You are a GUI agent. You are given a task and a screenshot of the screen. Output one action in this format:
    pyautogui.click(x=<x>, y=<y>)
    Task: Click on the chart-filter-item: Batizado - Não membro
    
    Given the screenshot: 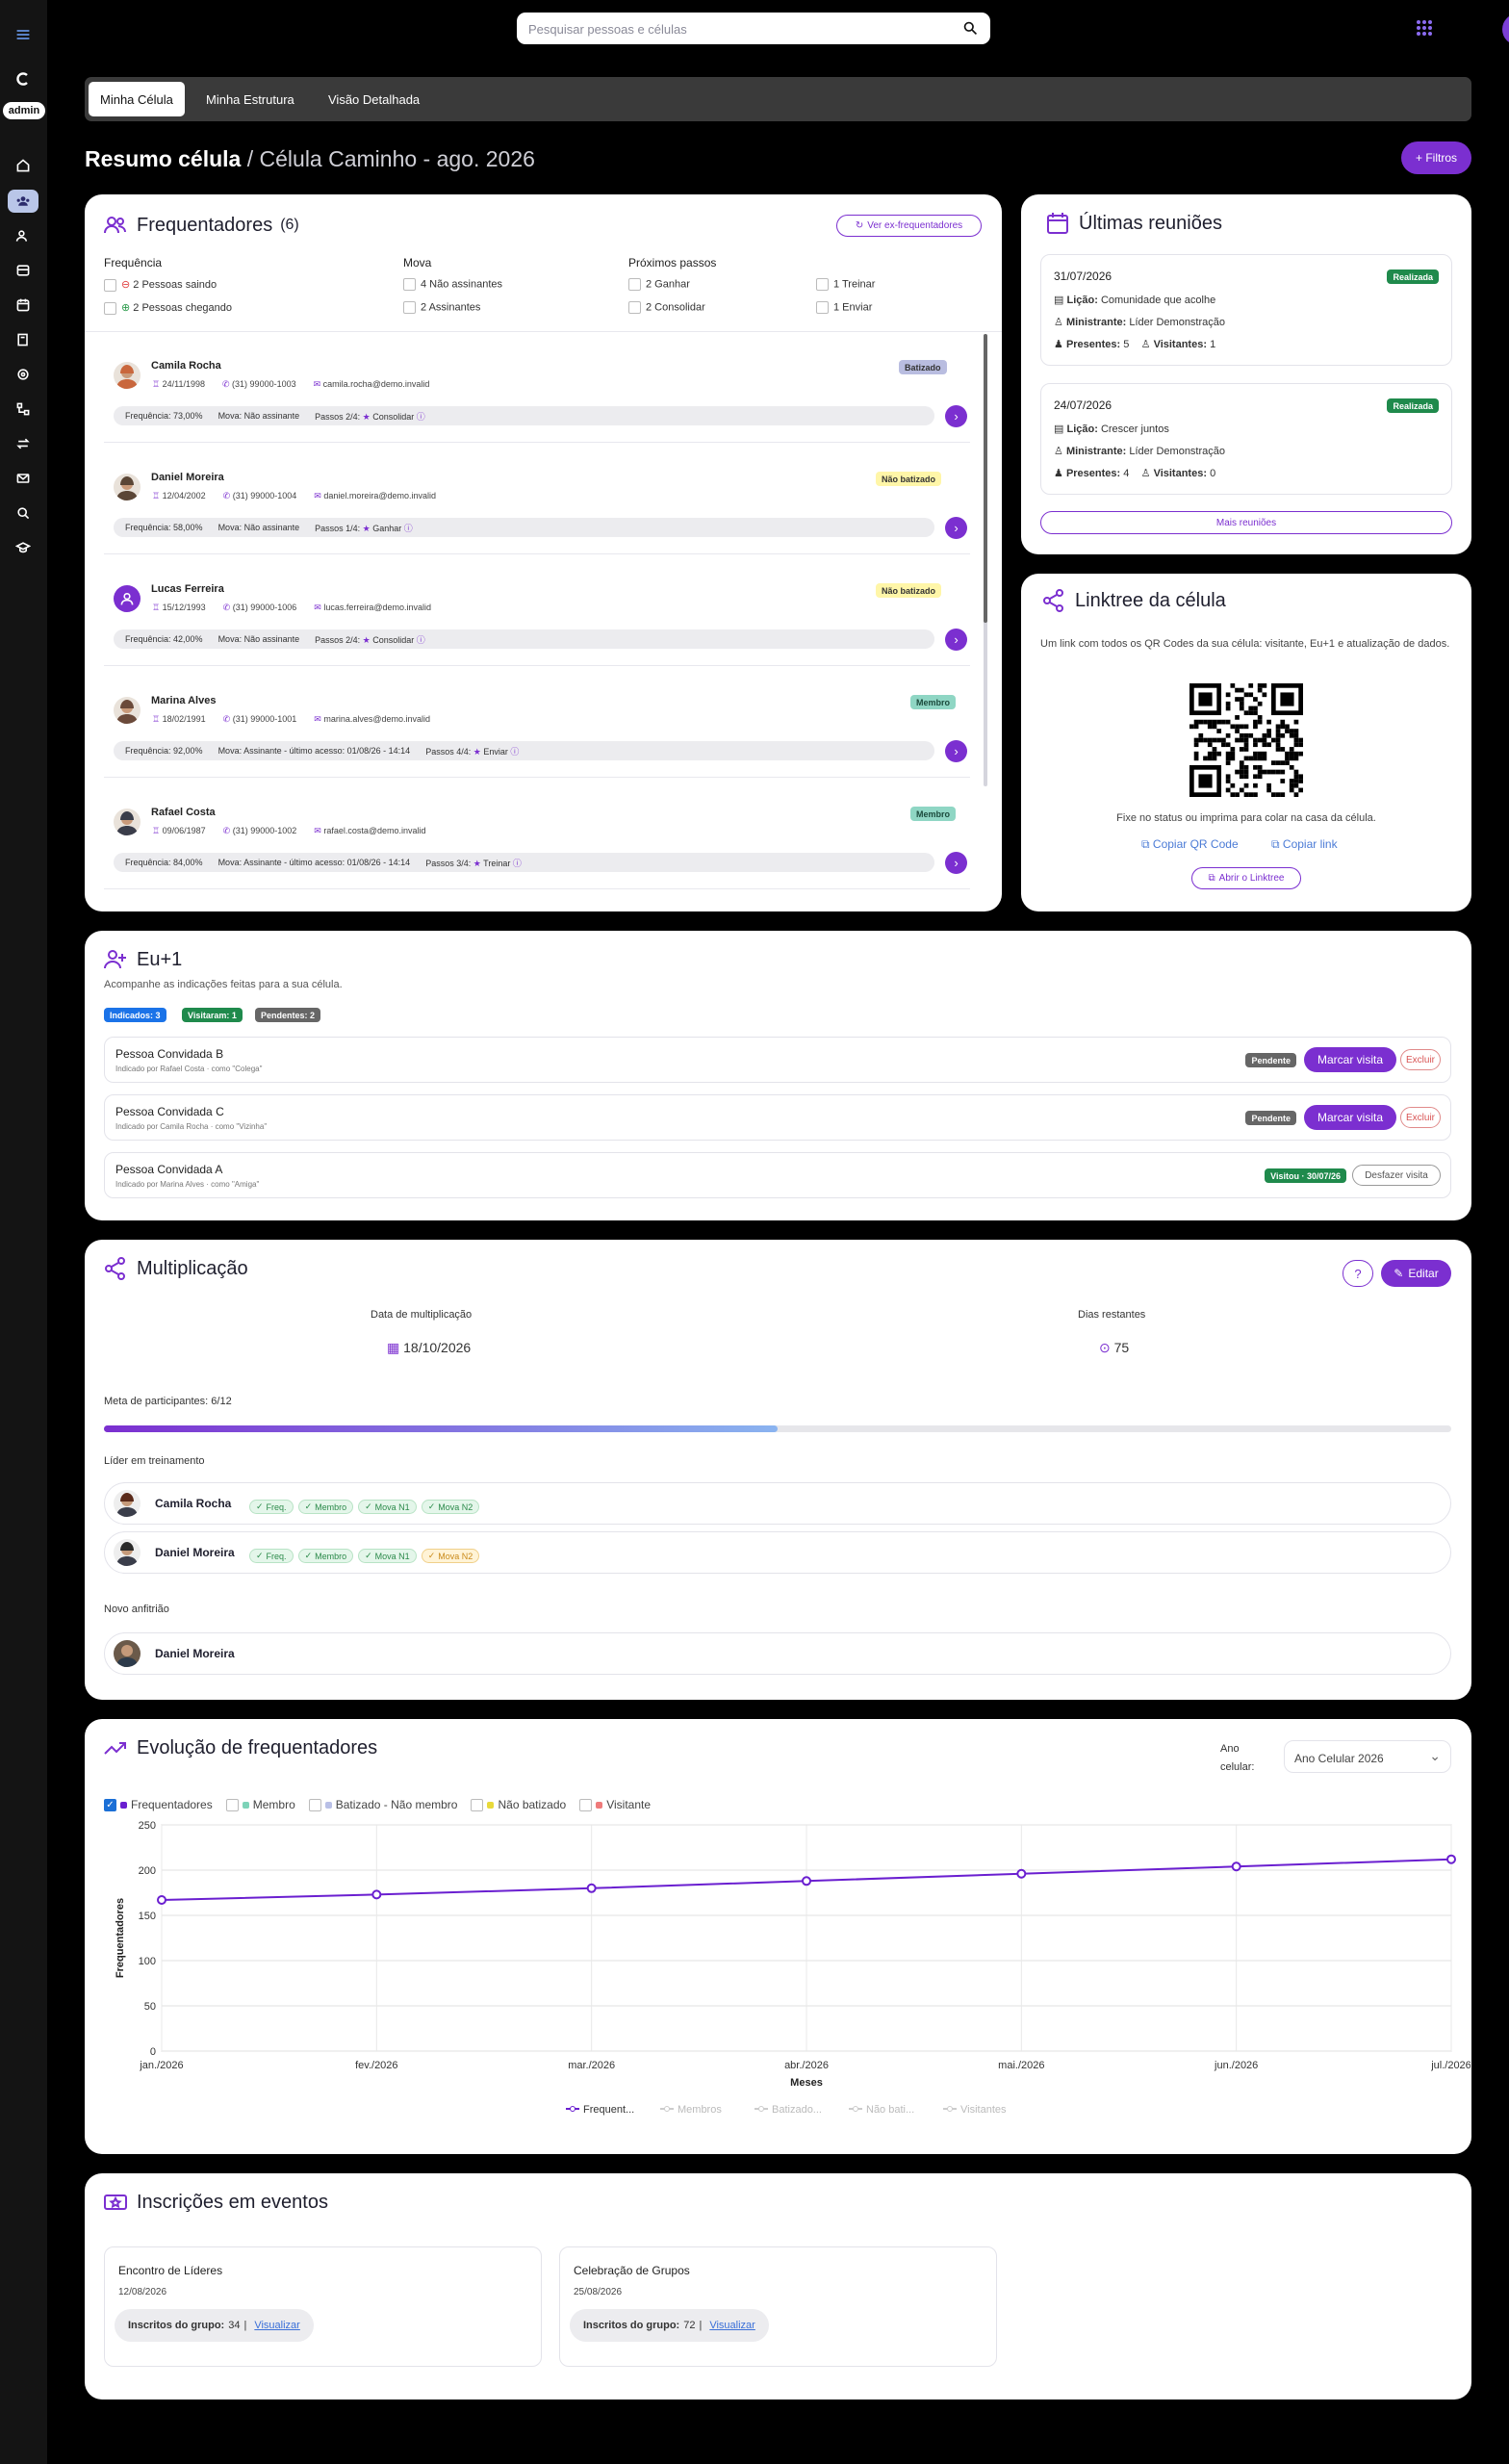 What is the action you would take?
    pyautogui.click(x=382, y=1804)
    